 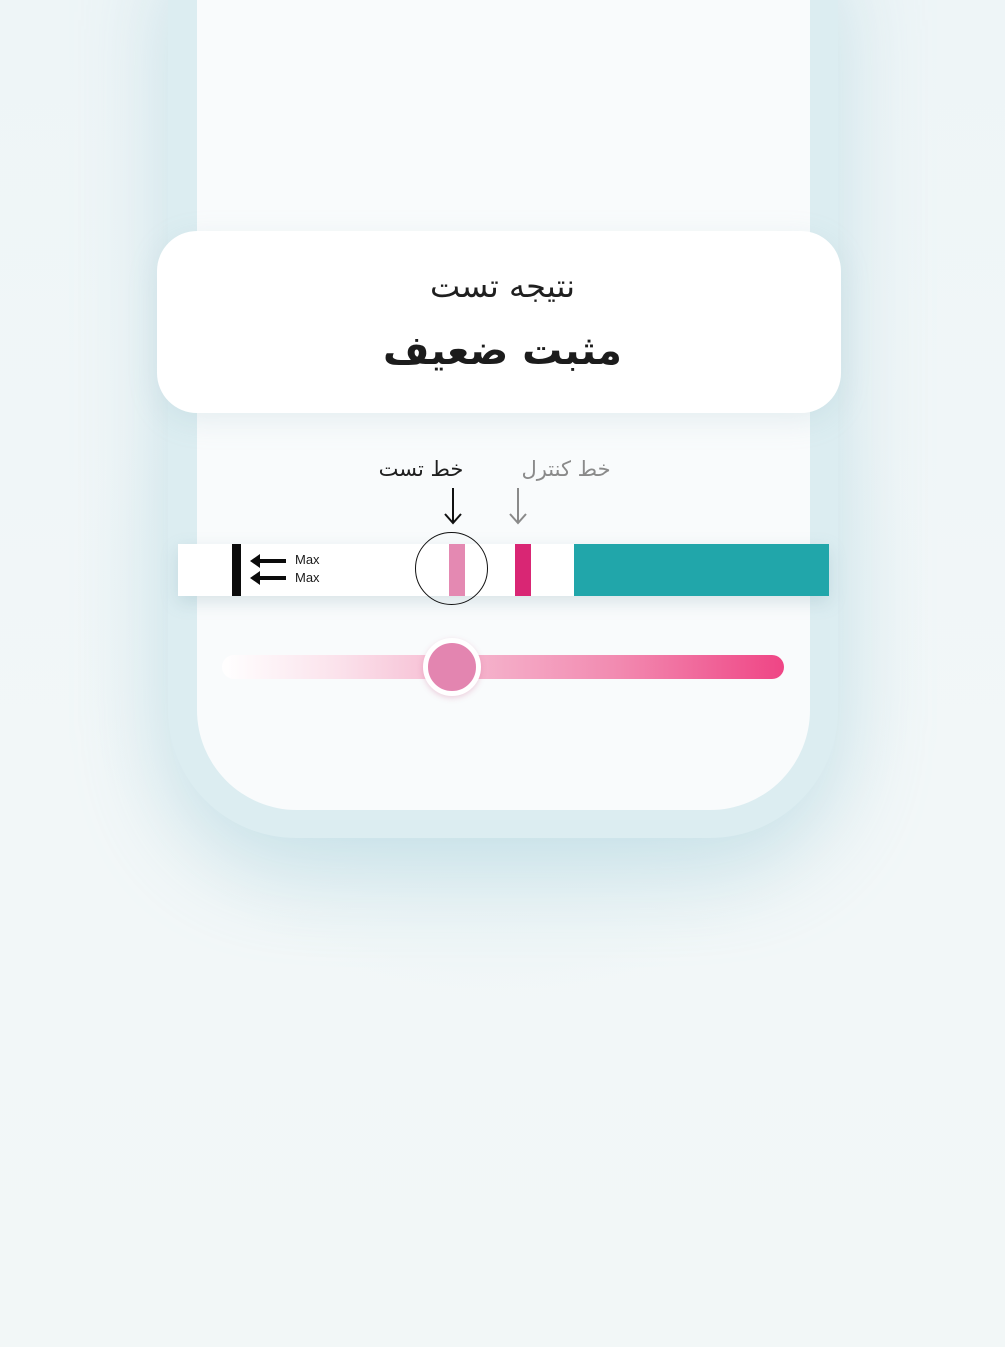 What do you see at coordinates (503, 570) in the screenshot?
I see `test-strip: Max Max` at bounding box center [503, 570].